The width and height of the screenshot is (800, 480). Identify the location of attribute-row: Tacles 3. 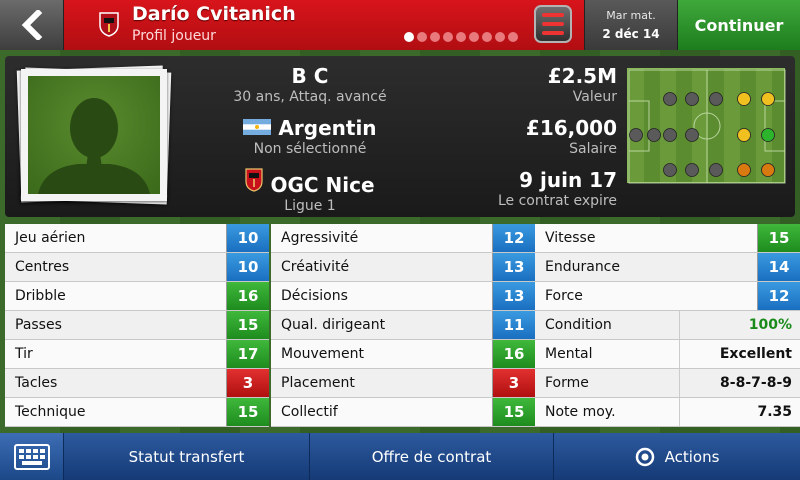
(137, 383).